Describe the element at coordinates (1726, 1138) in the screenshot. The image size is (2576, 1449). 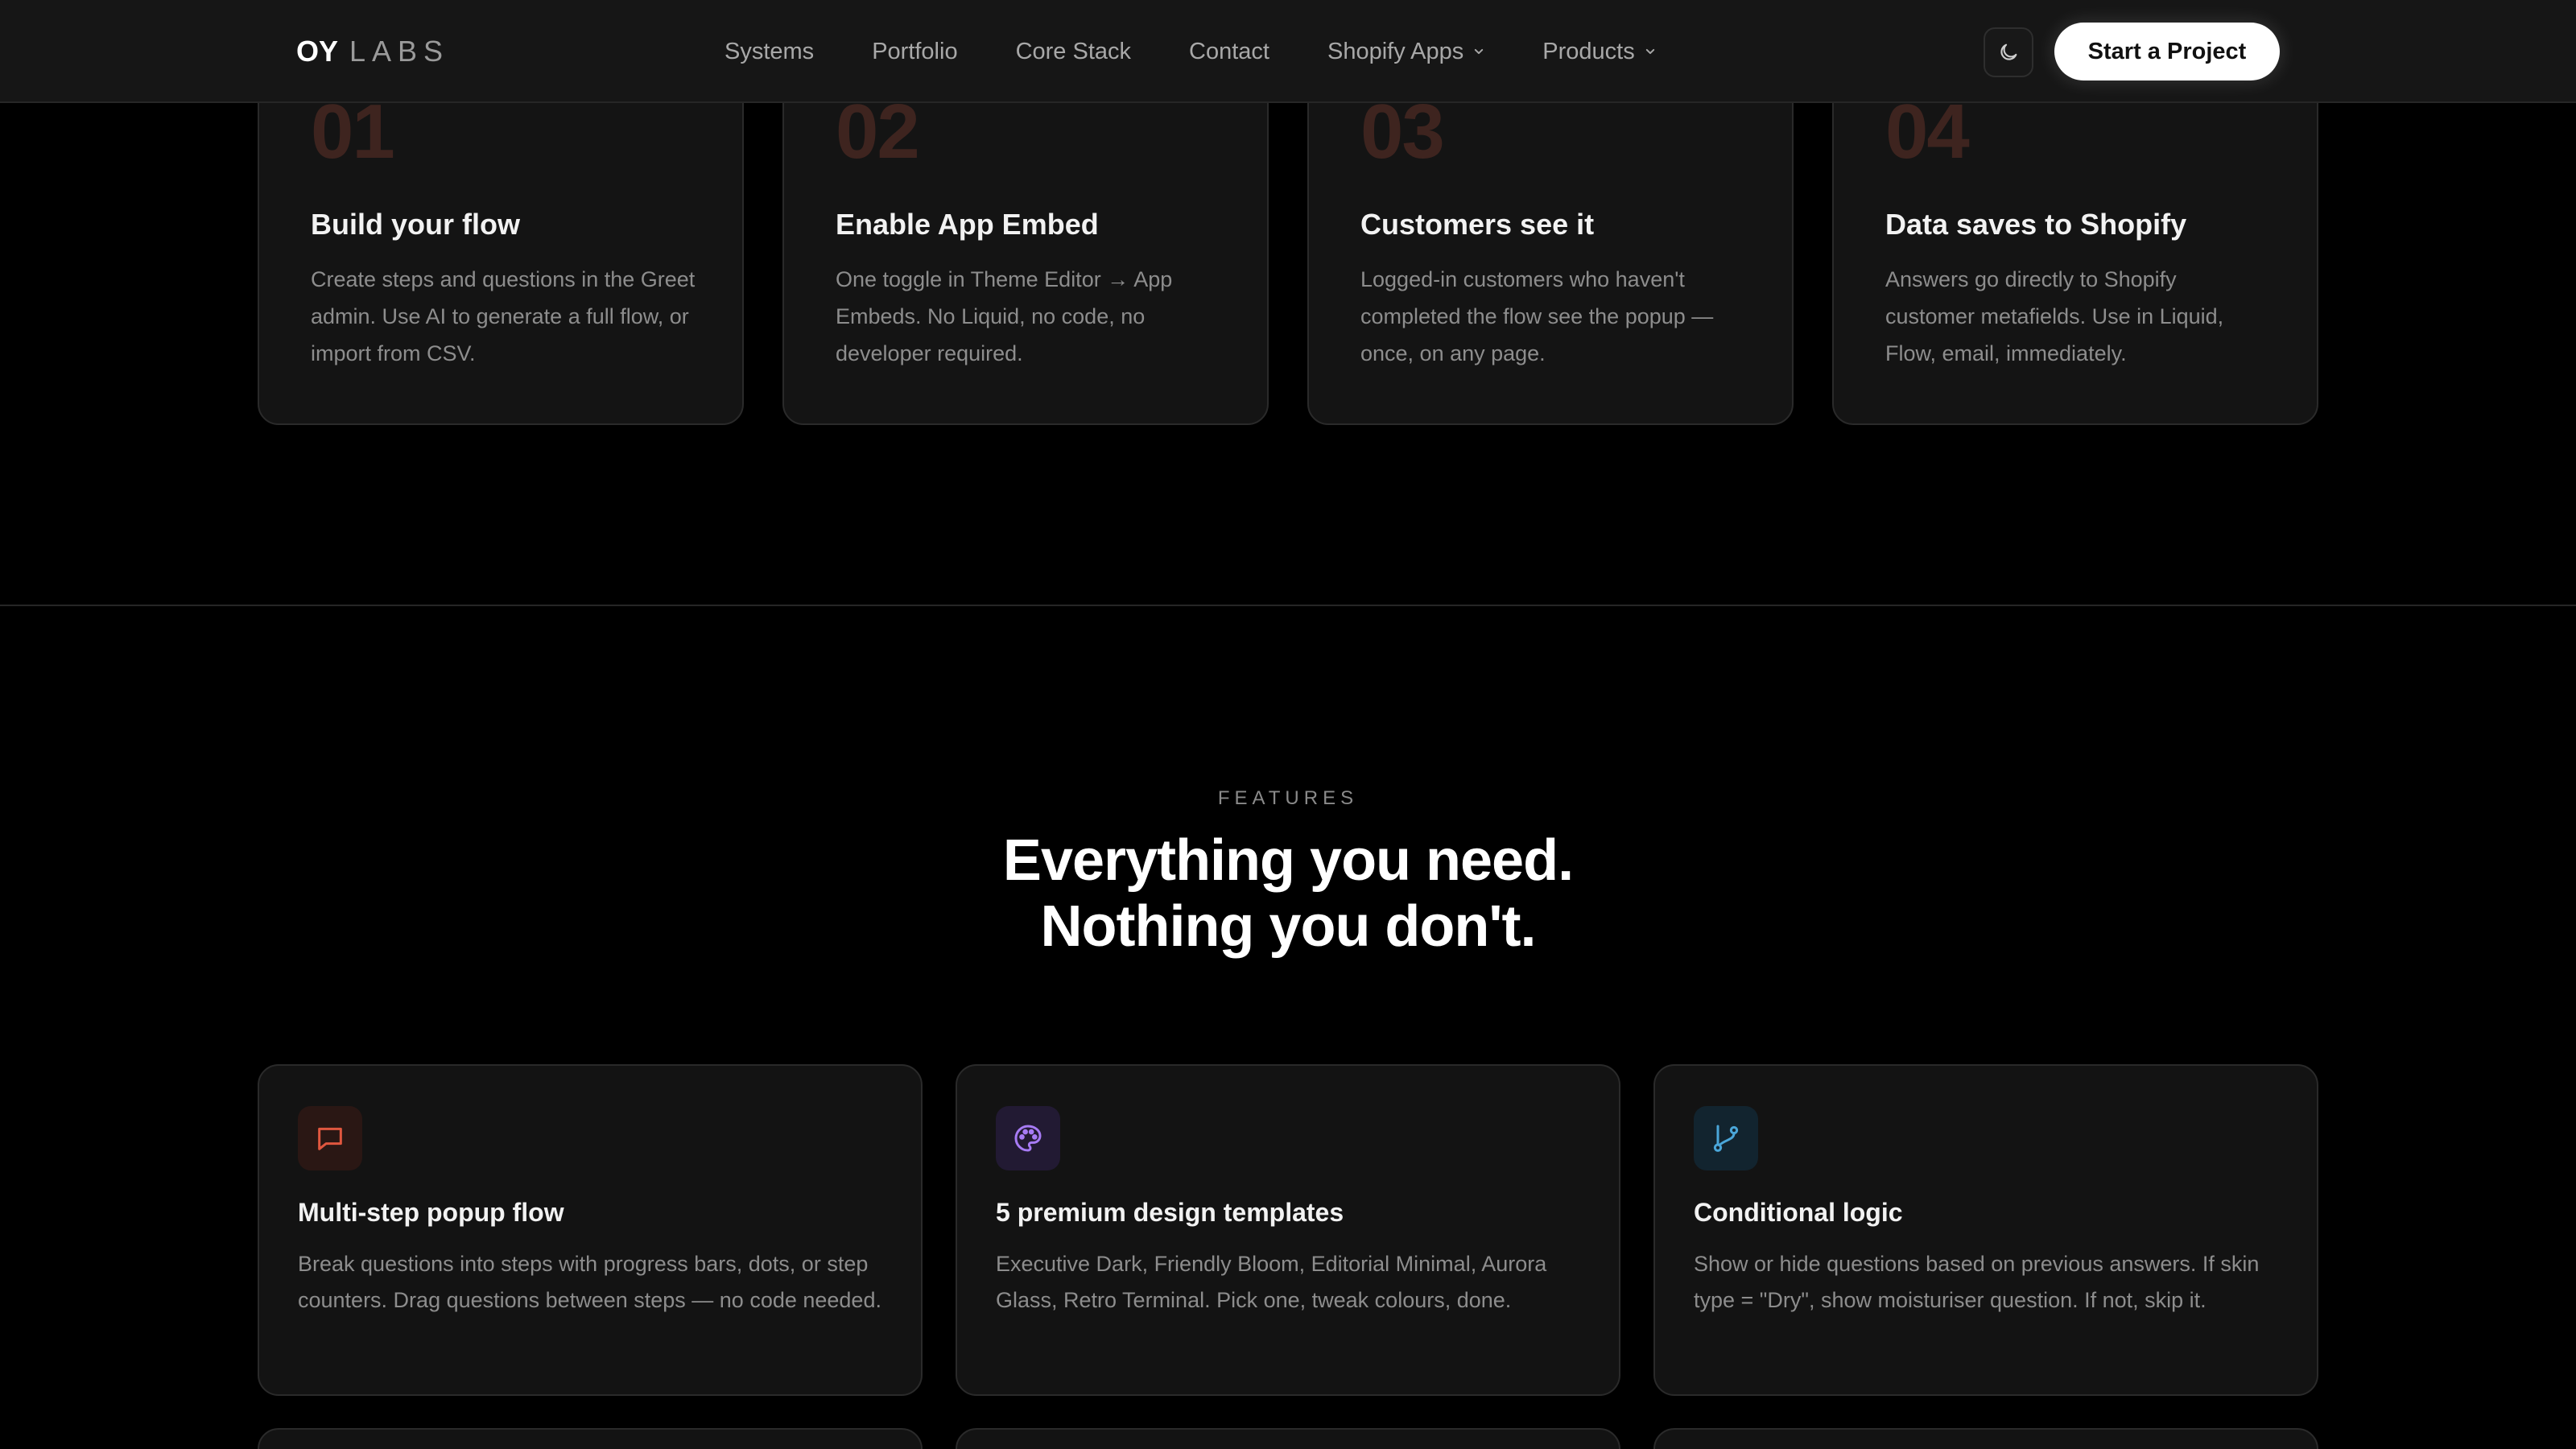
I see `git-branch-icon` at that location.